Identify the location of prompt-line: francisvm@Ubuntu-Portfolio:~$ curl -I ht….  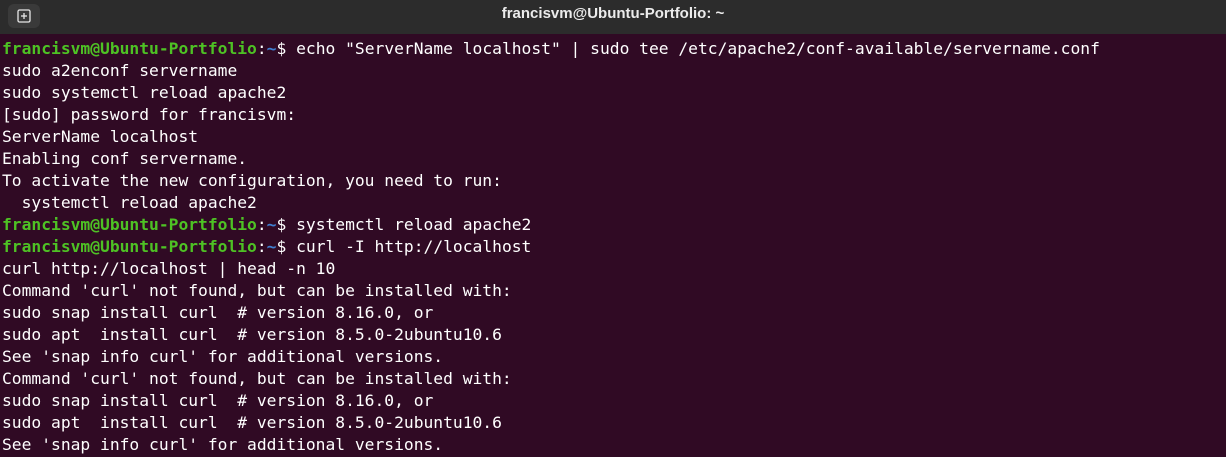
(614, 247).